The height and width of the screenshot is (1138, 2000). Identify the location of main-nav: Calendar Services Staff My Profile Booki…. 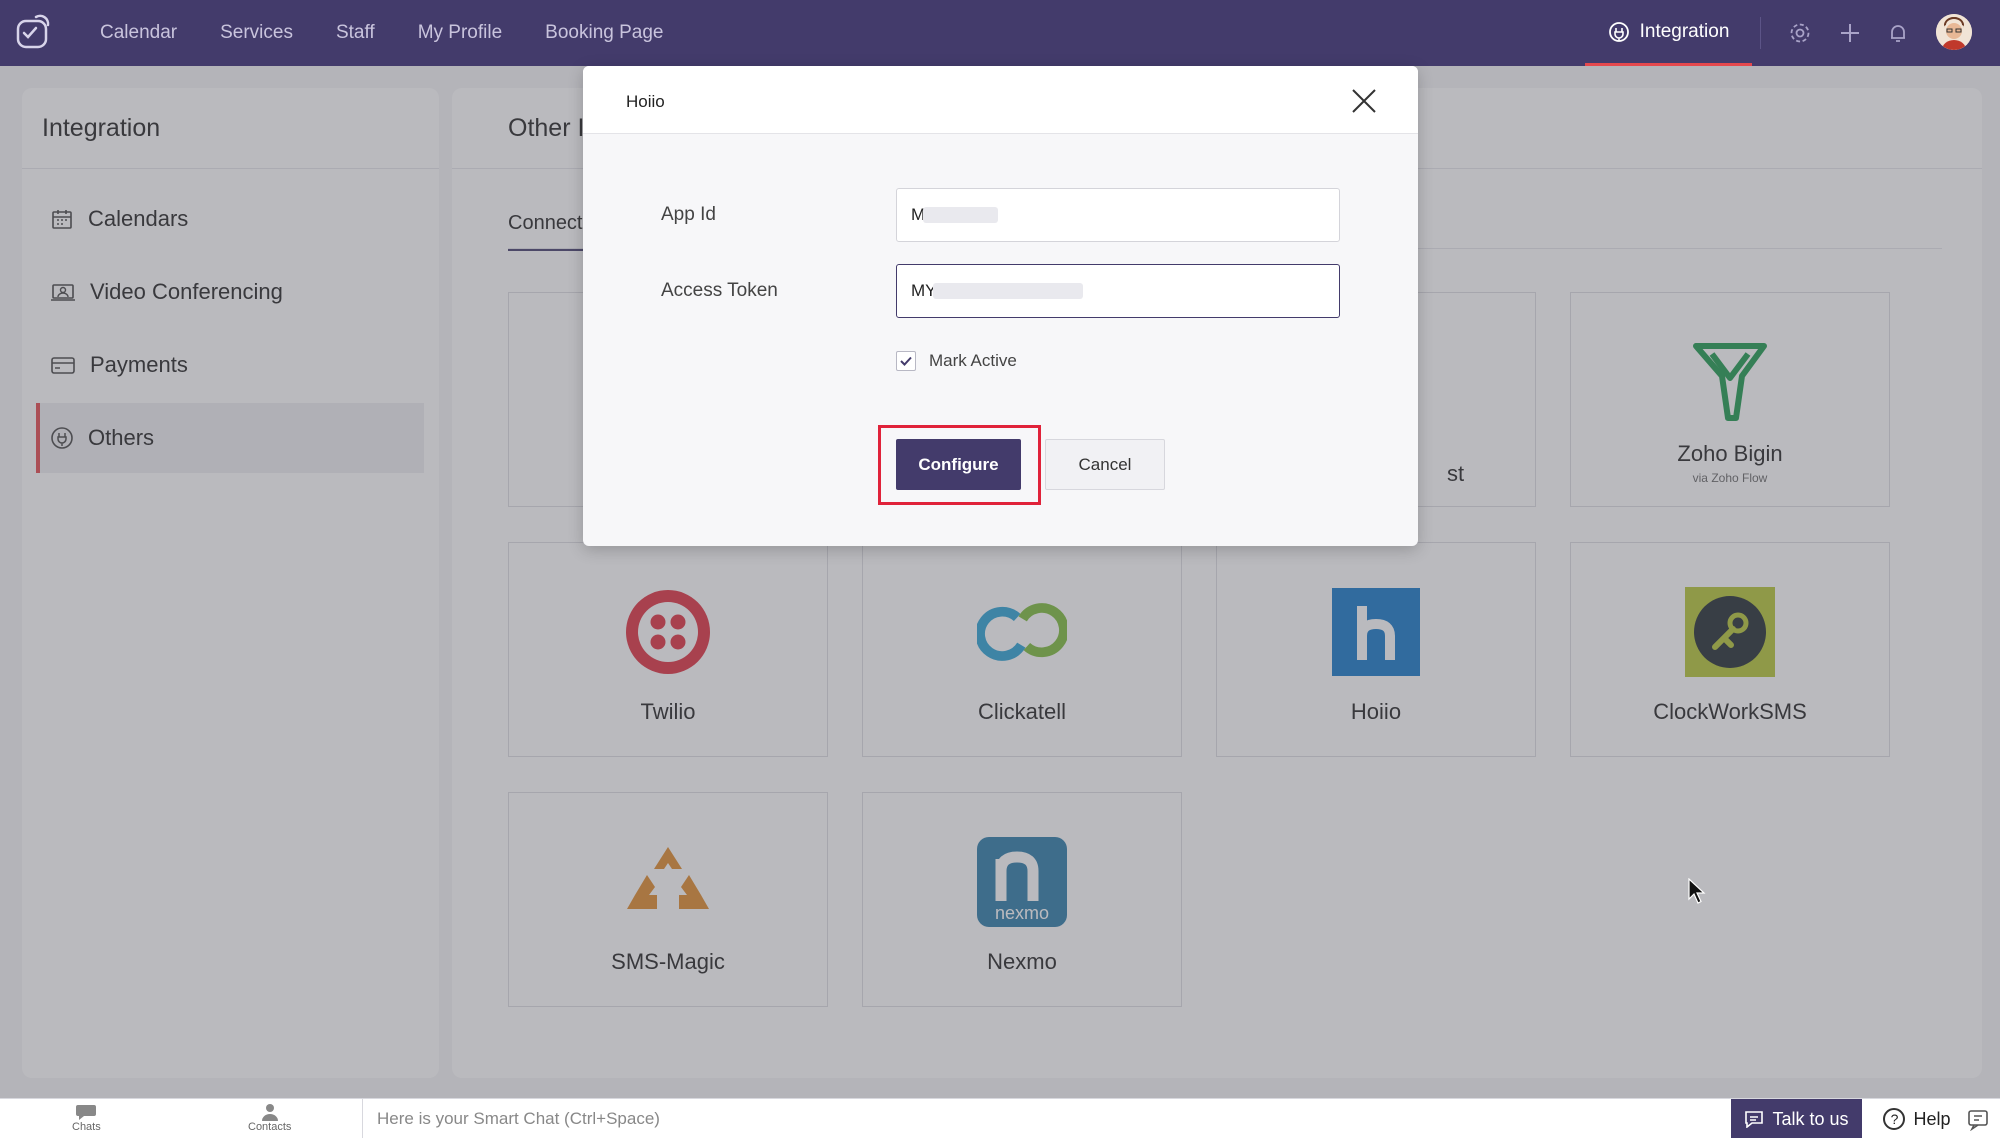
(403, 33).